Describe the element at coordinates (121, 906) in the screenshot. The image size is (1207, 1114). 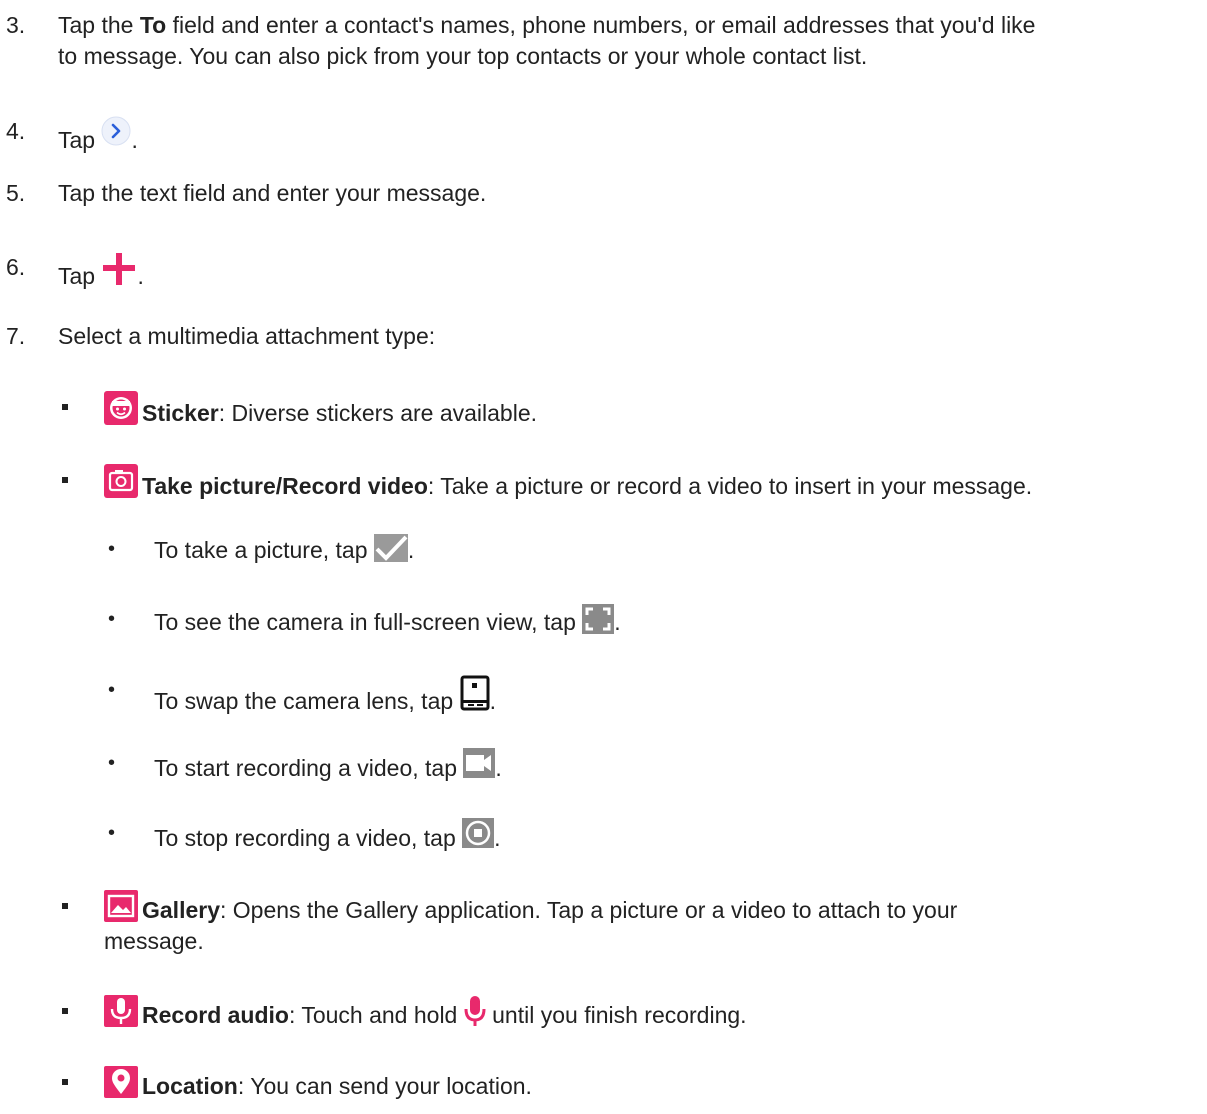
I see `gallery-icon` at that location.